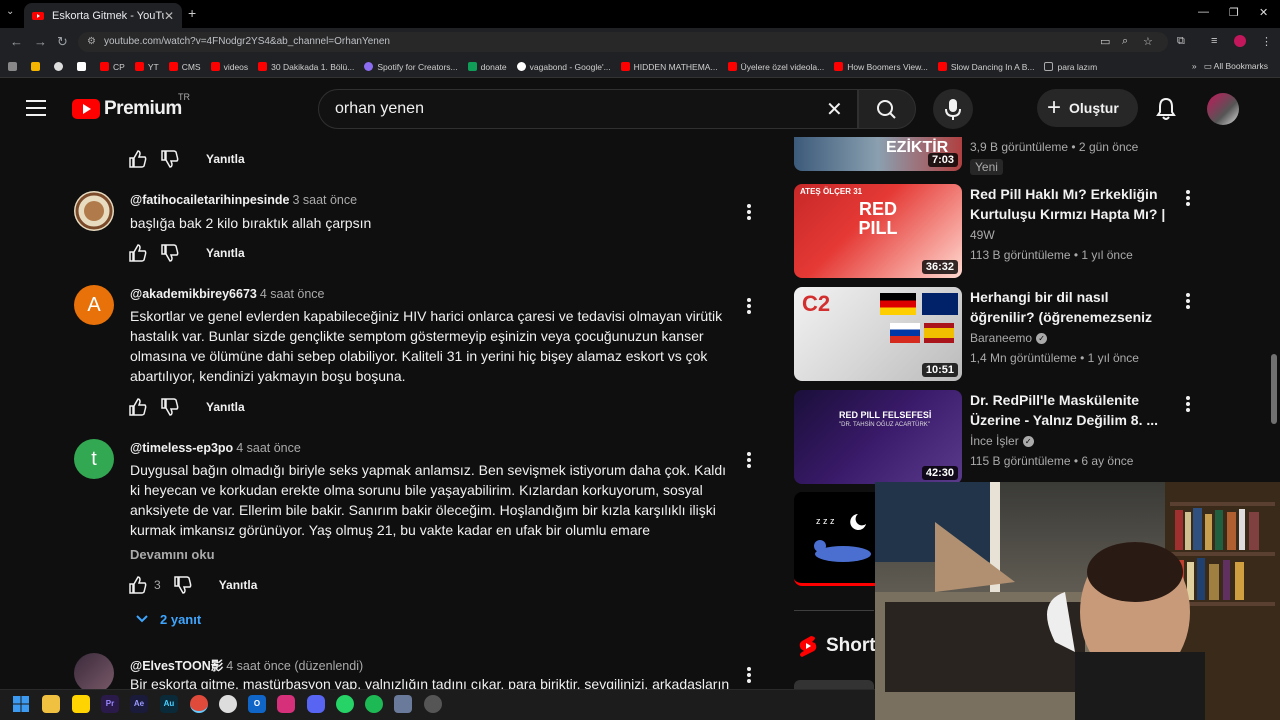 The image size is (1280, 720). I want to click on video-thumbnail: ATEŞ ÖLÇER 31 RED PILL 36:32, so click(878, 231).